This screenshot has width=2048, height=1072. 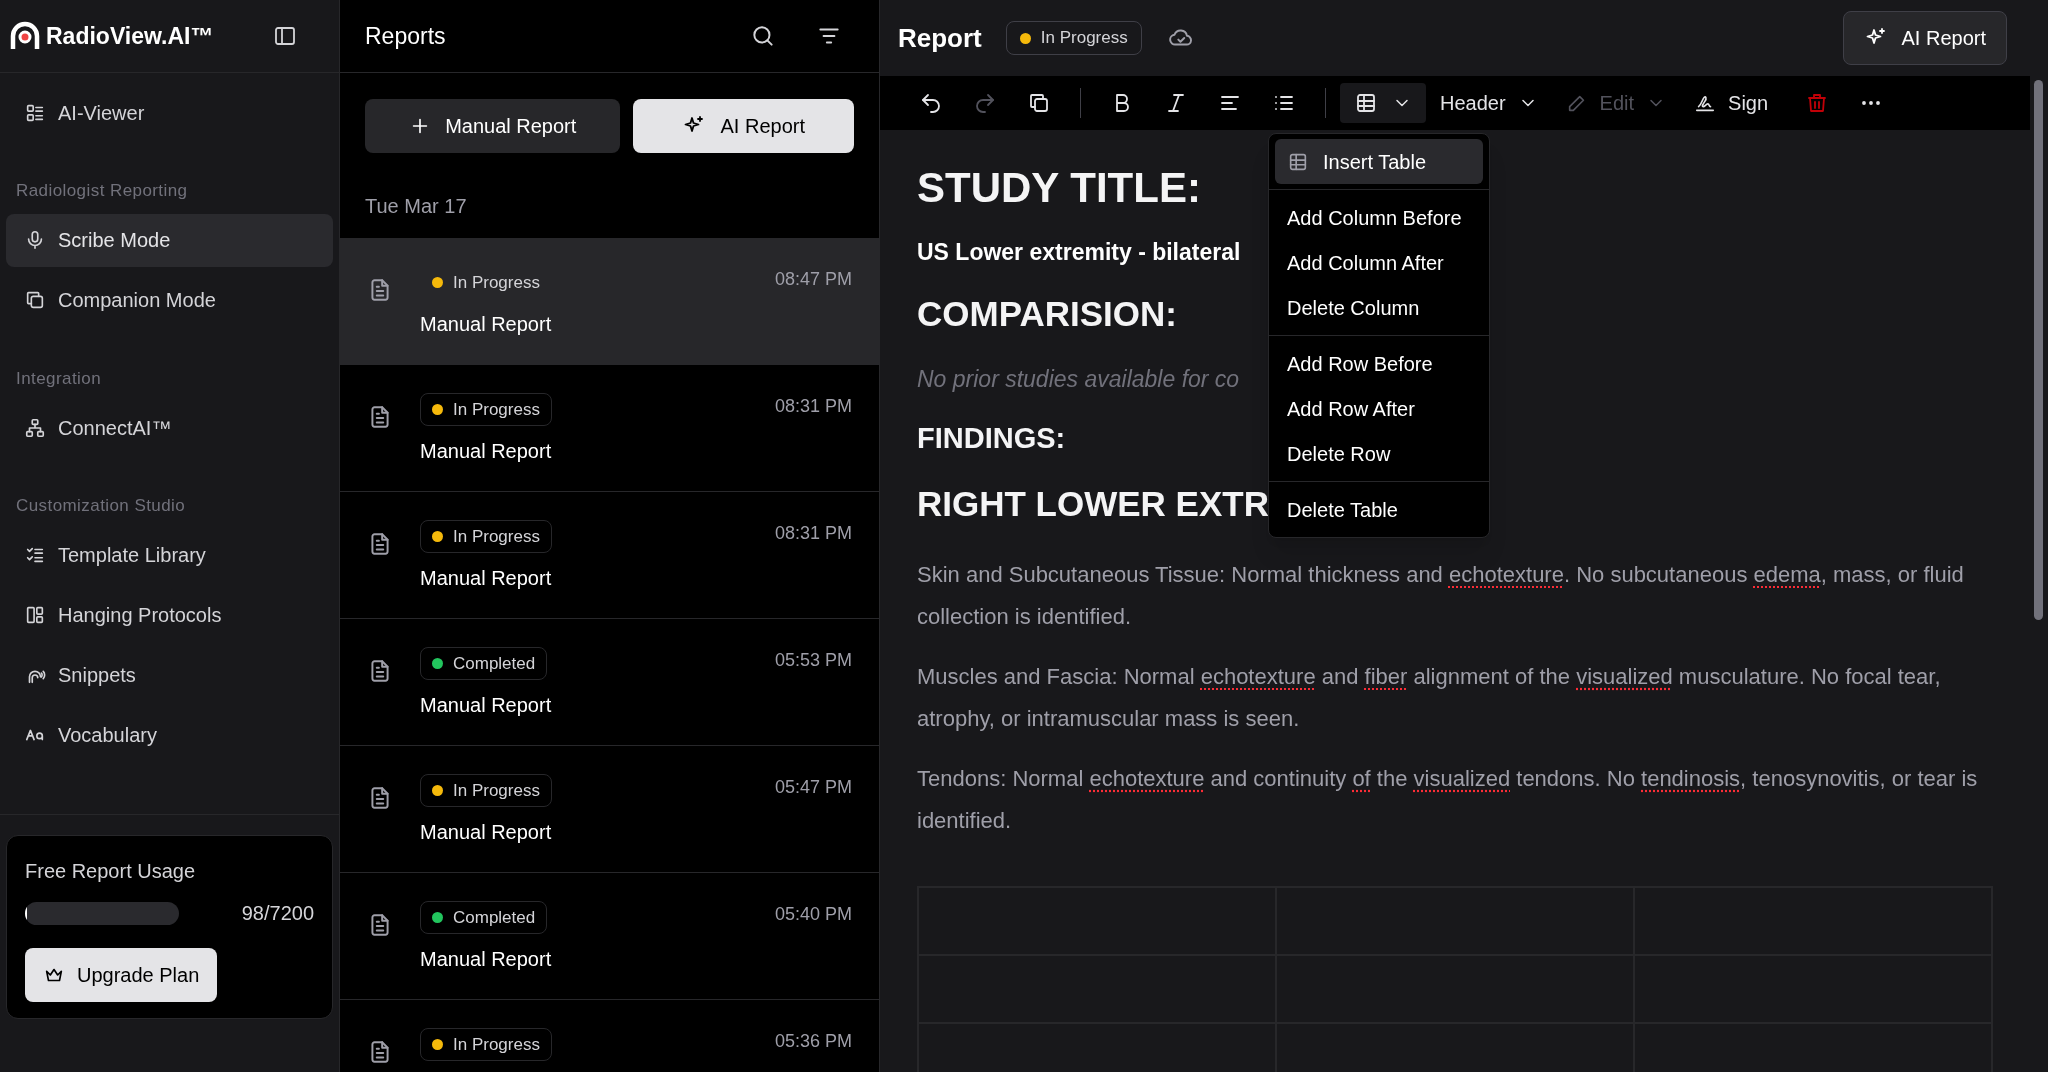 What do you see at coordinates (813, 1041) in the screenshot?
I see `report-time: 05:36 PM` at bounding box center [813, 1041].